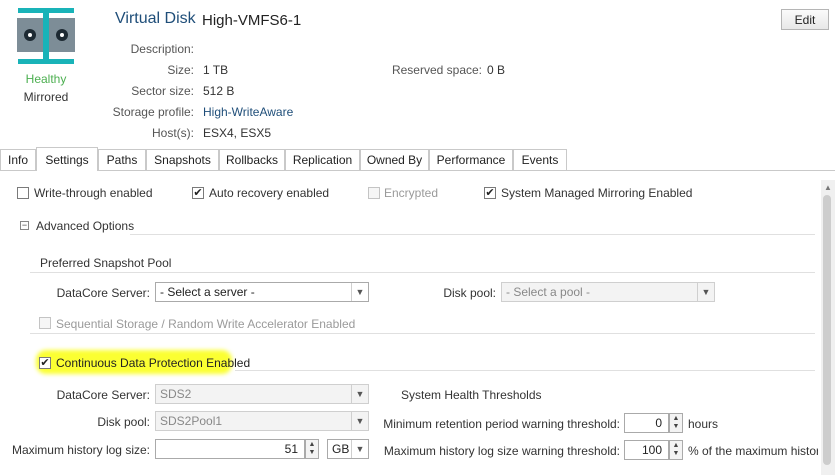  I want to click on snapshot-server-value: - Select a server -, so click(207, 292).